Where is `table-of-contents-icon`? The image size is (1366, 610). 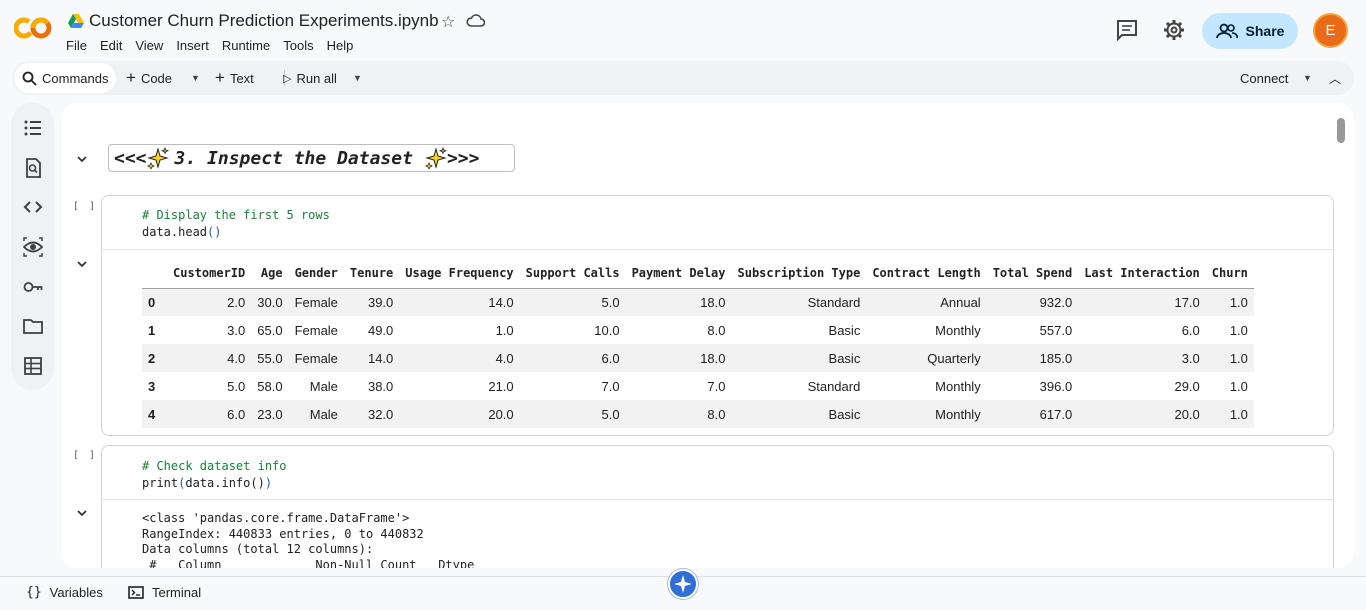 table-of-contents-icon is located at coordinates (33, 128).